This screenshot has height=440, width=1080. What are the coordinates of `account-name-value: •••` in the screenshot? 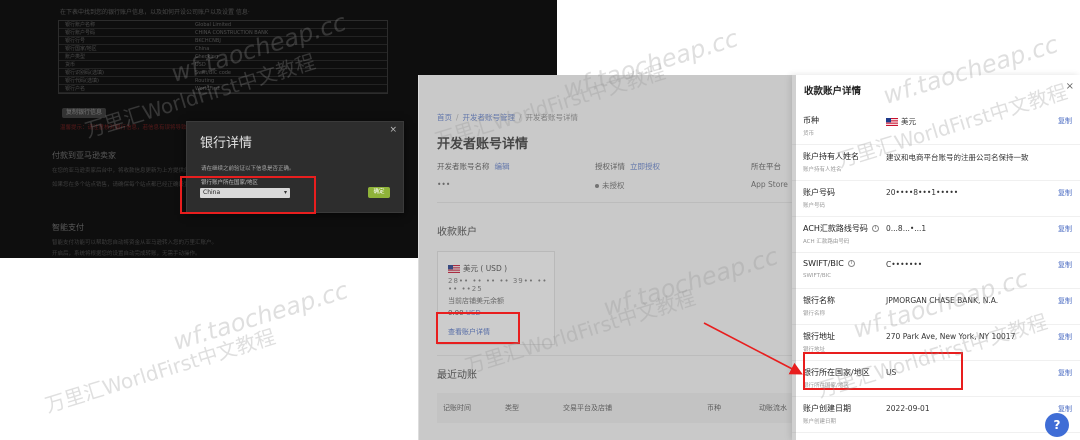 It's located at (444, 184).